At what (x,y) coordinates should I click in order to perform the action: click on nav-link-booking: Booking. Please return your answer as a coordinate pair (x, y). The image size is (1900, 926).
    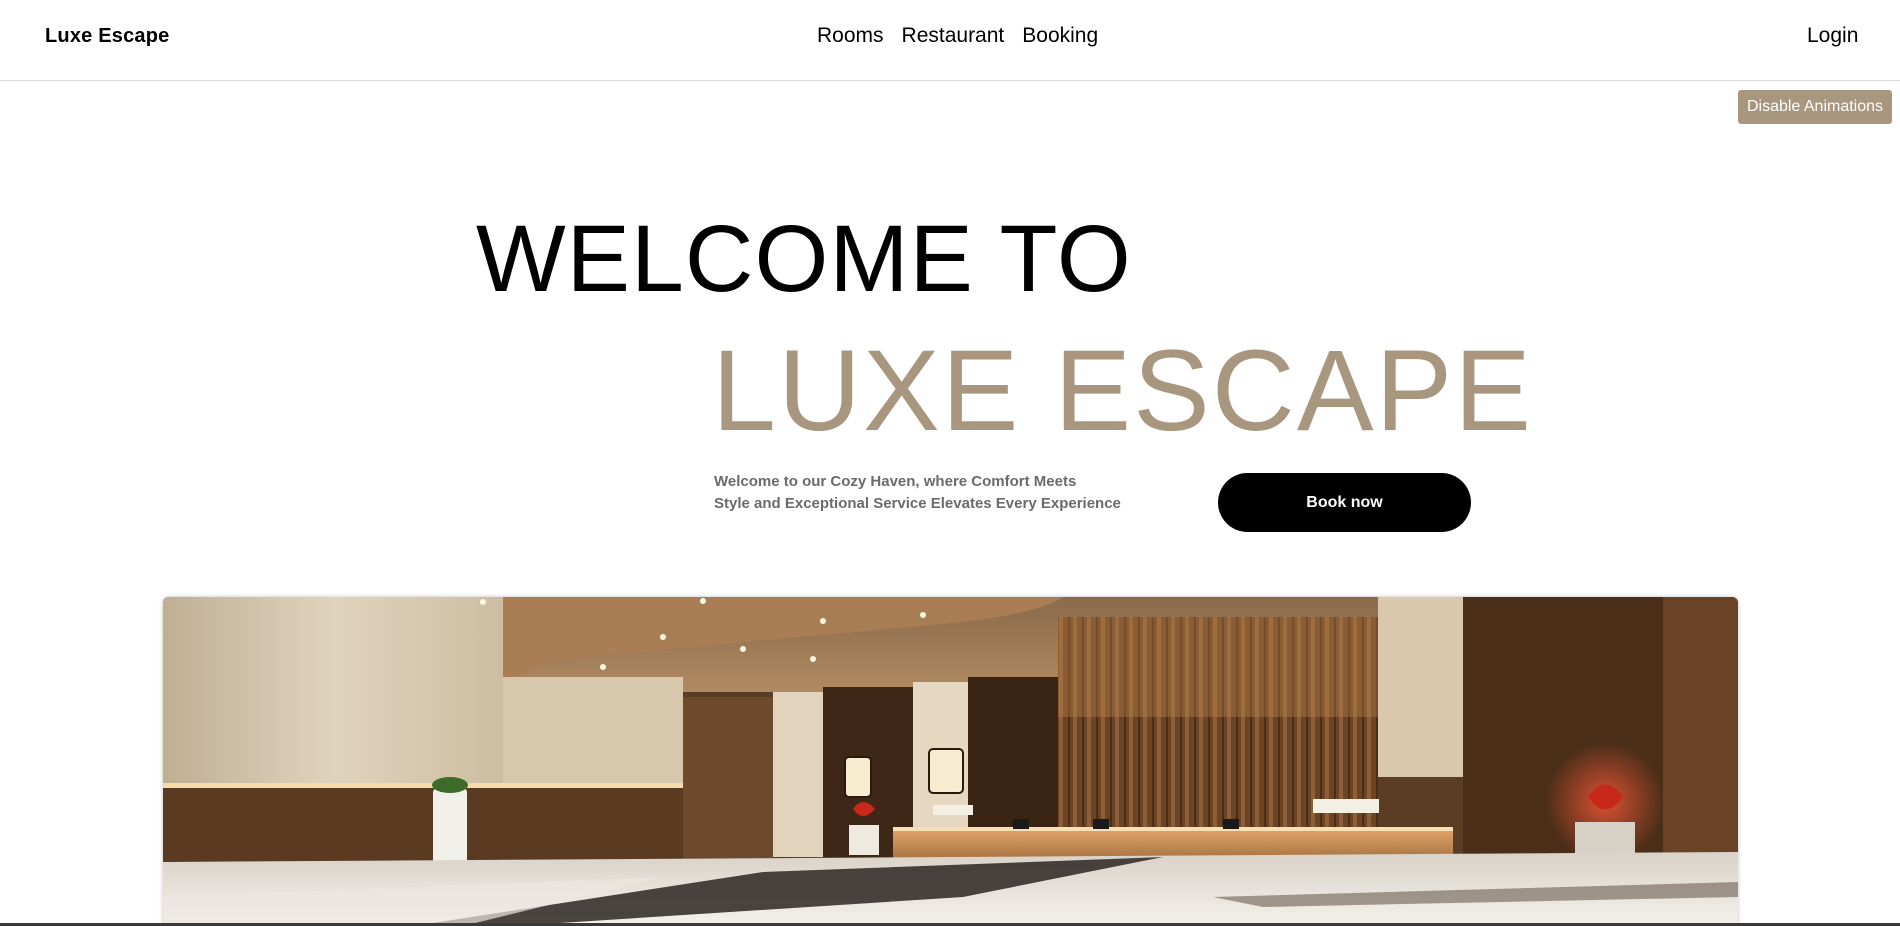
    Looking at the image, I should click on (1060, 36).